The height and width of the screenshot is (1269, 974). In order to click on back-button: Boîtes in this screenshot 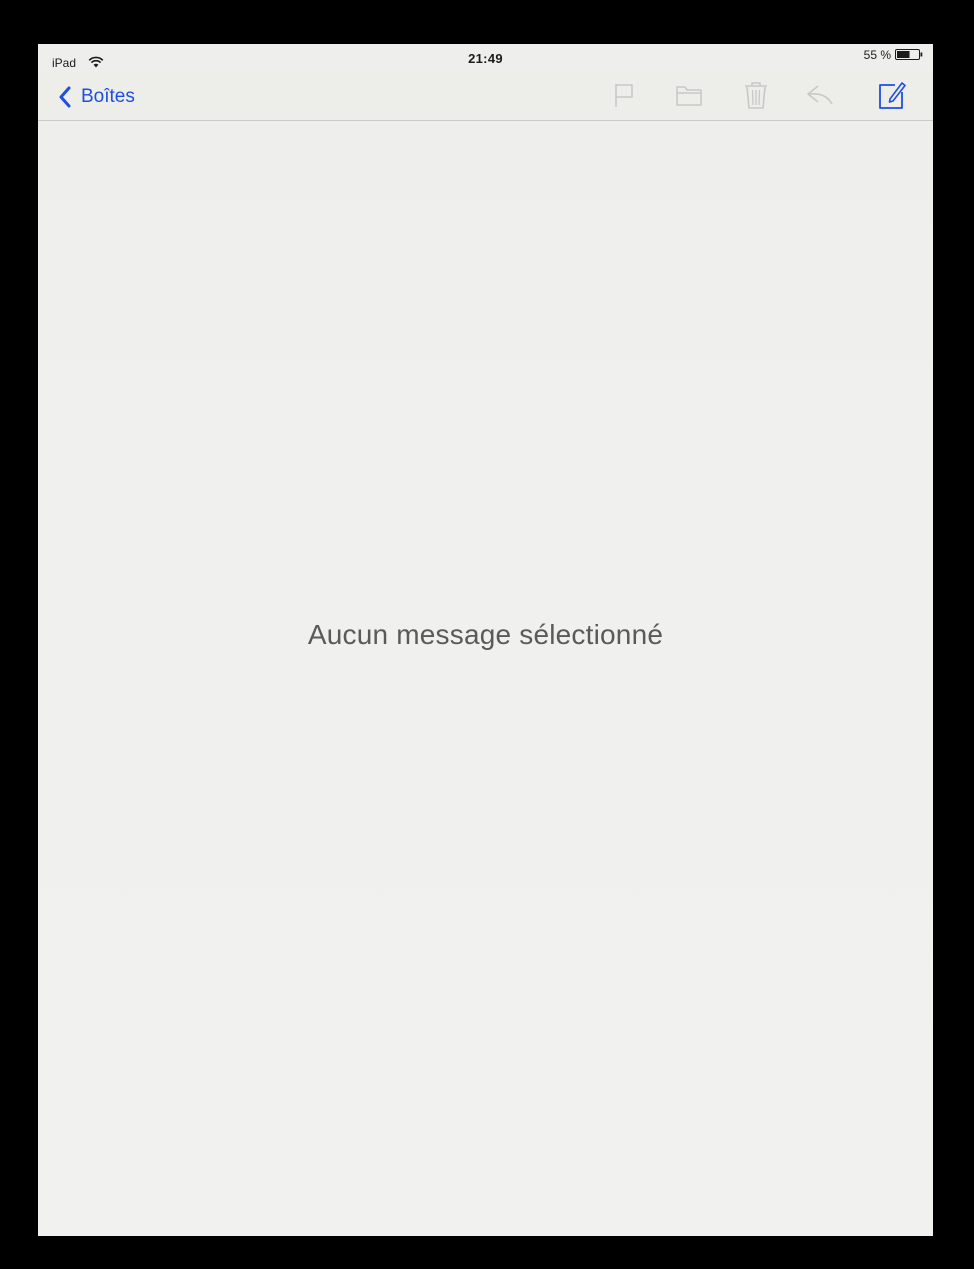, I will do `click(96, 97)`.